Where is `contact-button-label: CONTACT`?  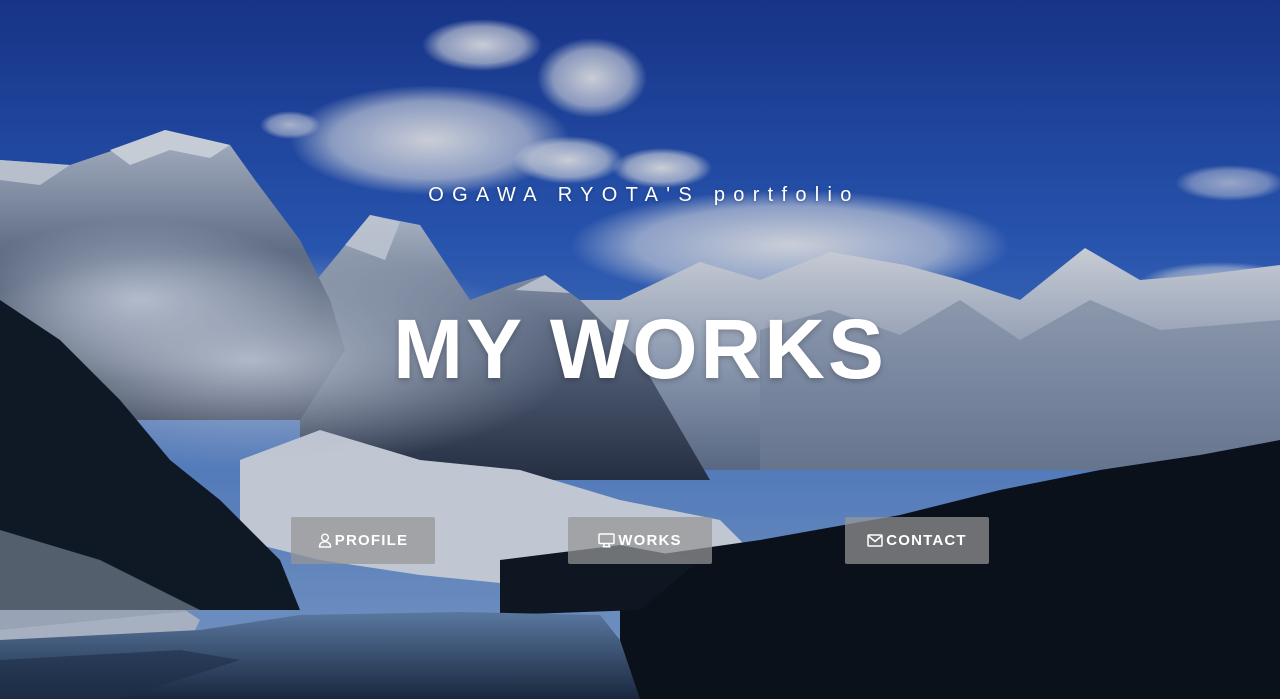
contact-button-label: CONTACT is located at coordinates (926, 540).